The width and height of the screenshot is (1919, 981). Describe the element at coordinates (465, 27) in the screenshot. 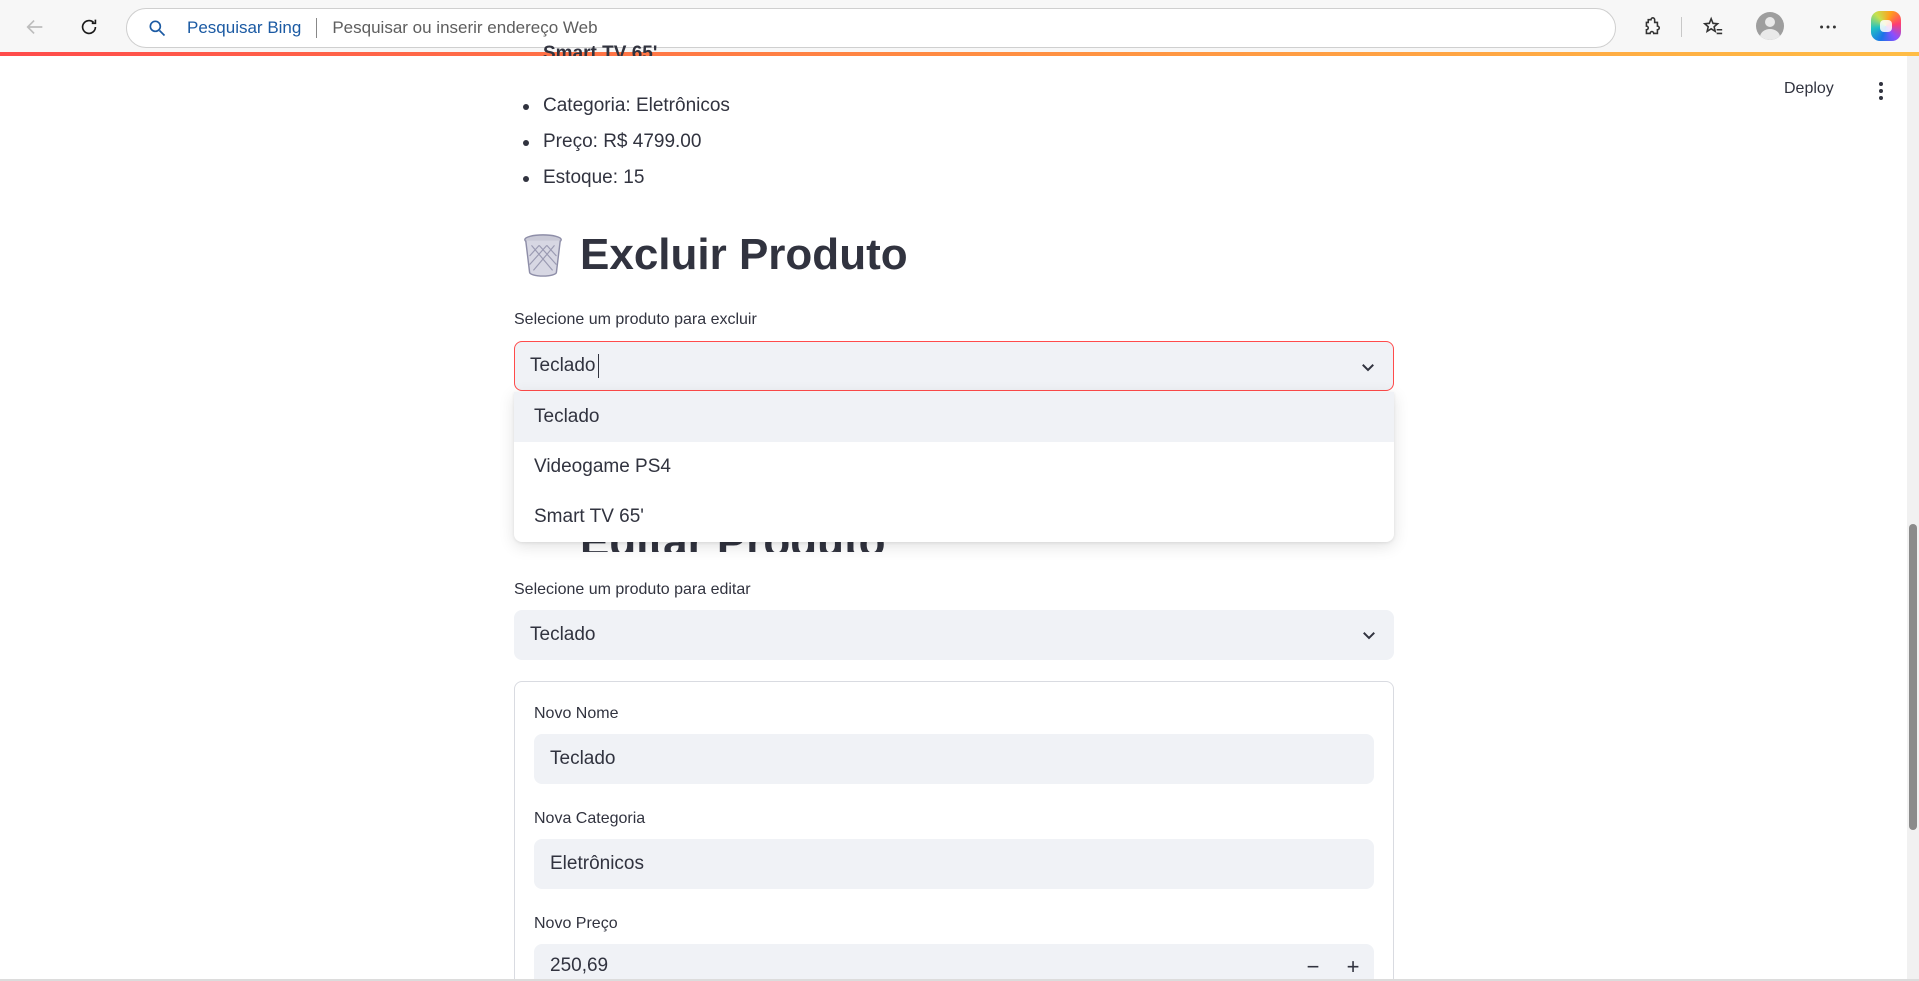

I see `address-placeholder: Pesquisar ou inserir endereço Web` at that location.